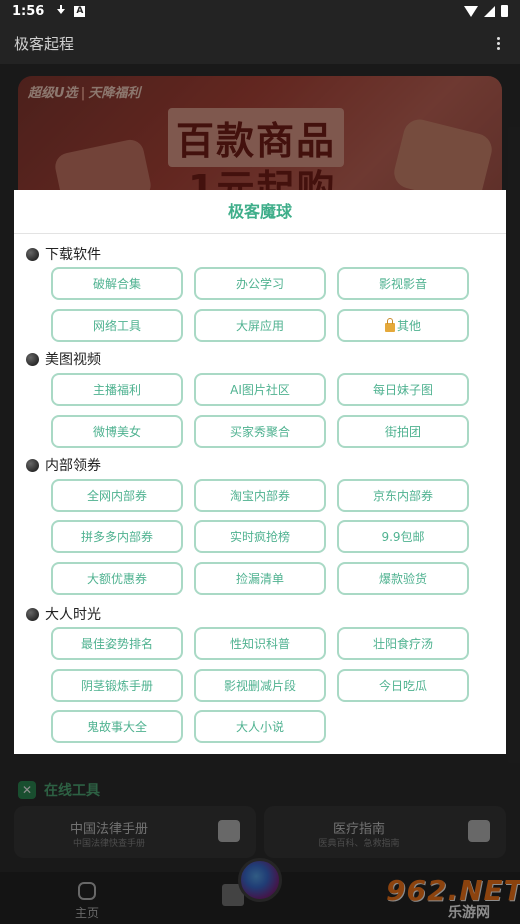 This screenshot has width=520, height=924. What do you see at coordinates (403, 495) in the screenshot?
I see `chip-item: 京东内部券` at bounding box center [403, 495].